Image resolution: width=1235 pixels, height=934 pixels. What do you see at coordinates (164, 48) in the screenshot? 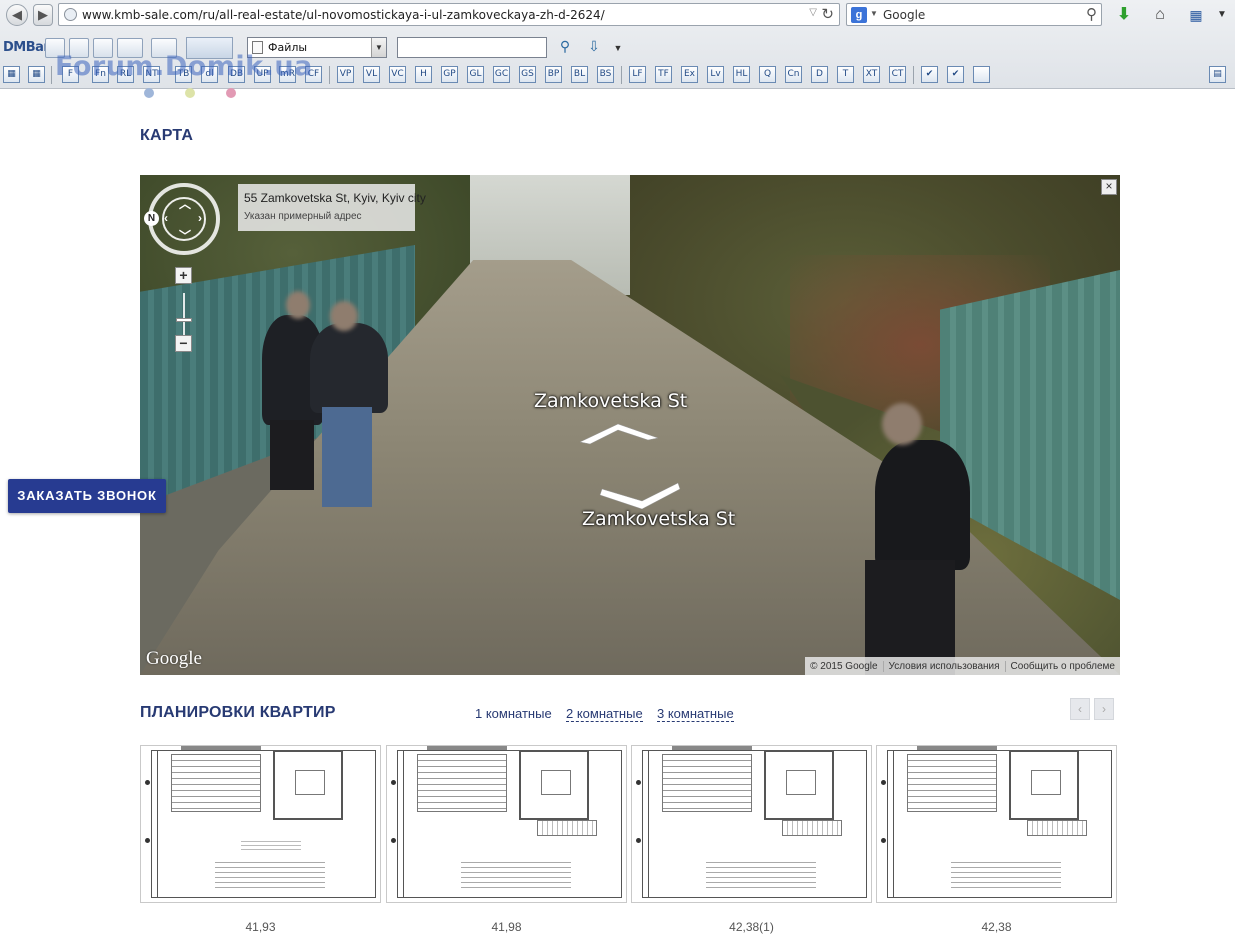
I see `tools-menu-icon` at bounding box center [164, 48].